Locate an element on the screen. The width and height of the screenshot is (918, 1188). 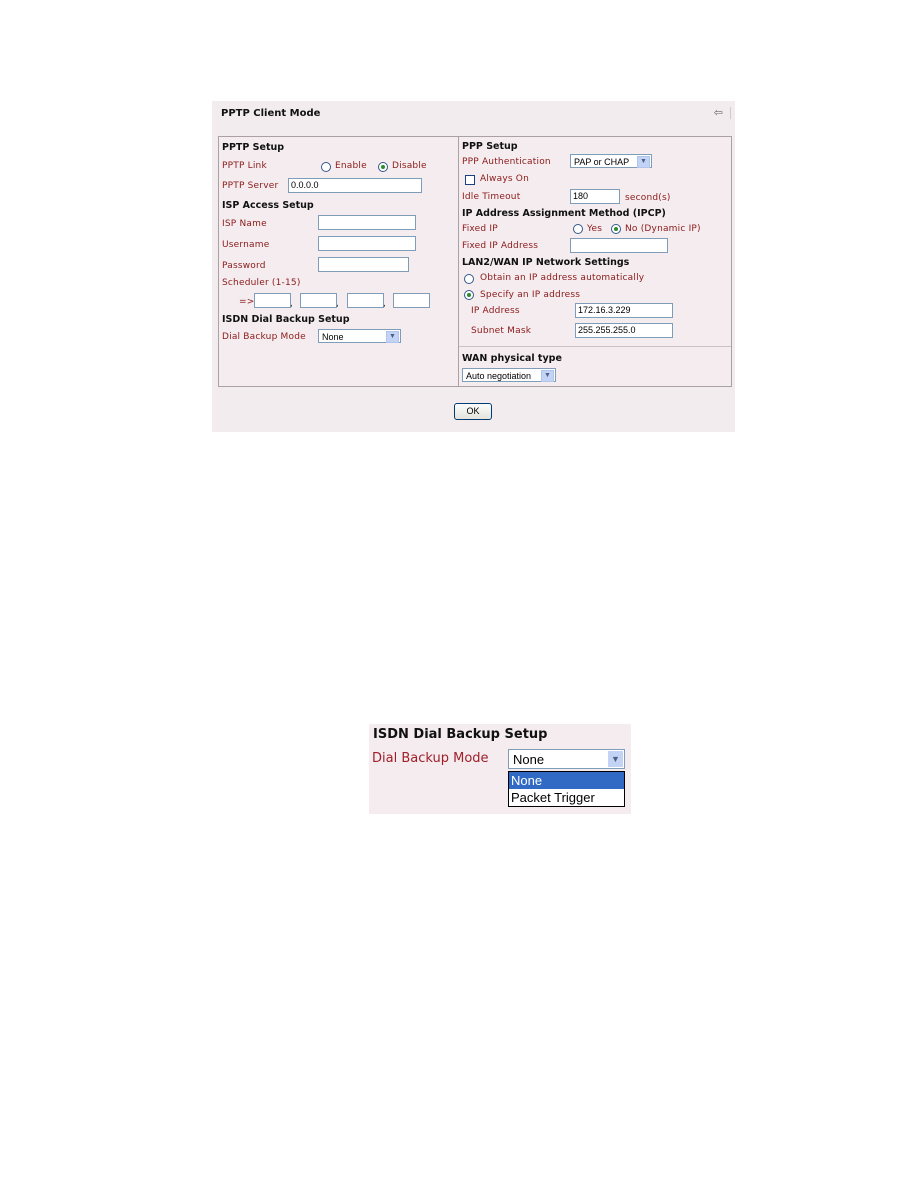
dial-backup-mode-select-detail: None ▼ is located at coordinates (566, 759).